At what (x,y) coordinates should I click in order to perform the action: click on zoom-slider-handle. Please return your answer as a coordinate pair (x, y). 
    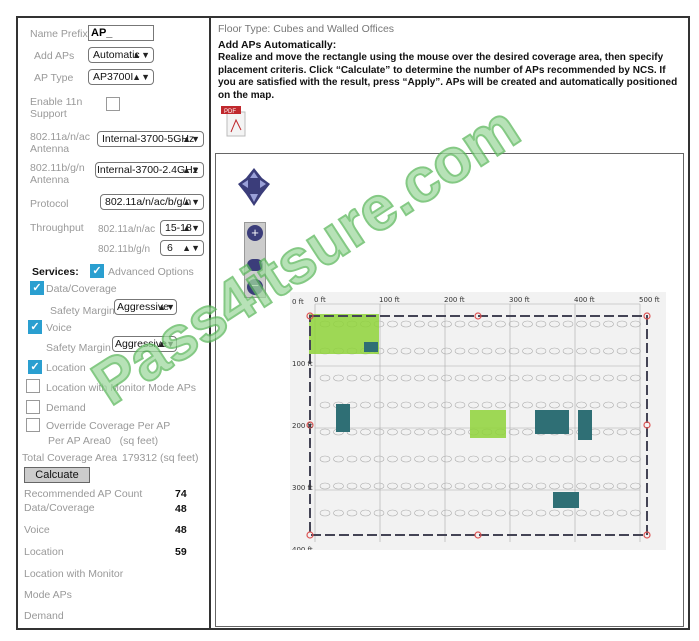
    Looking at the image, I should click on (255, 265).